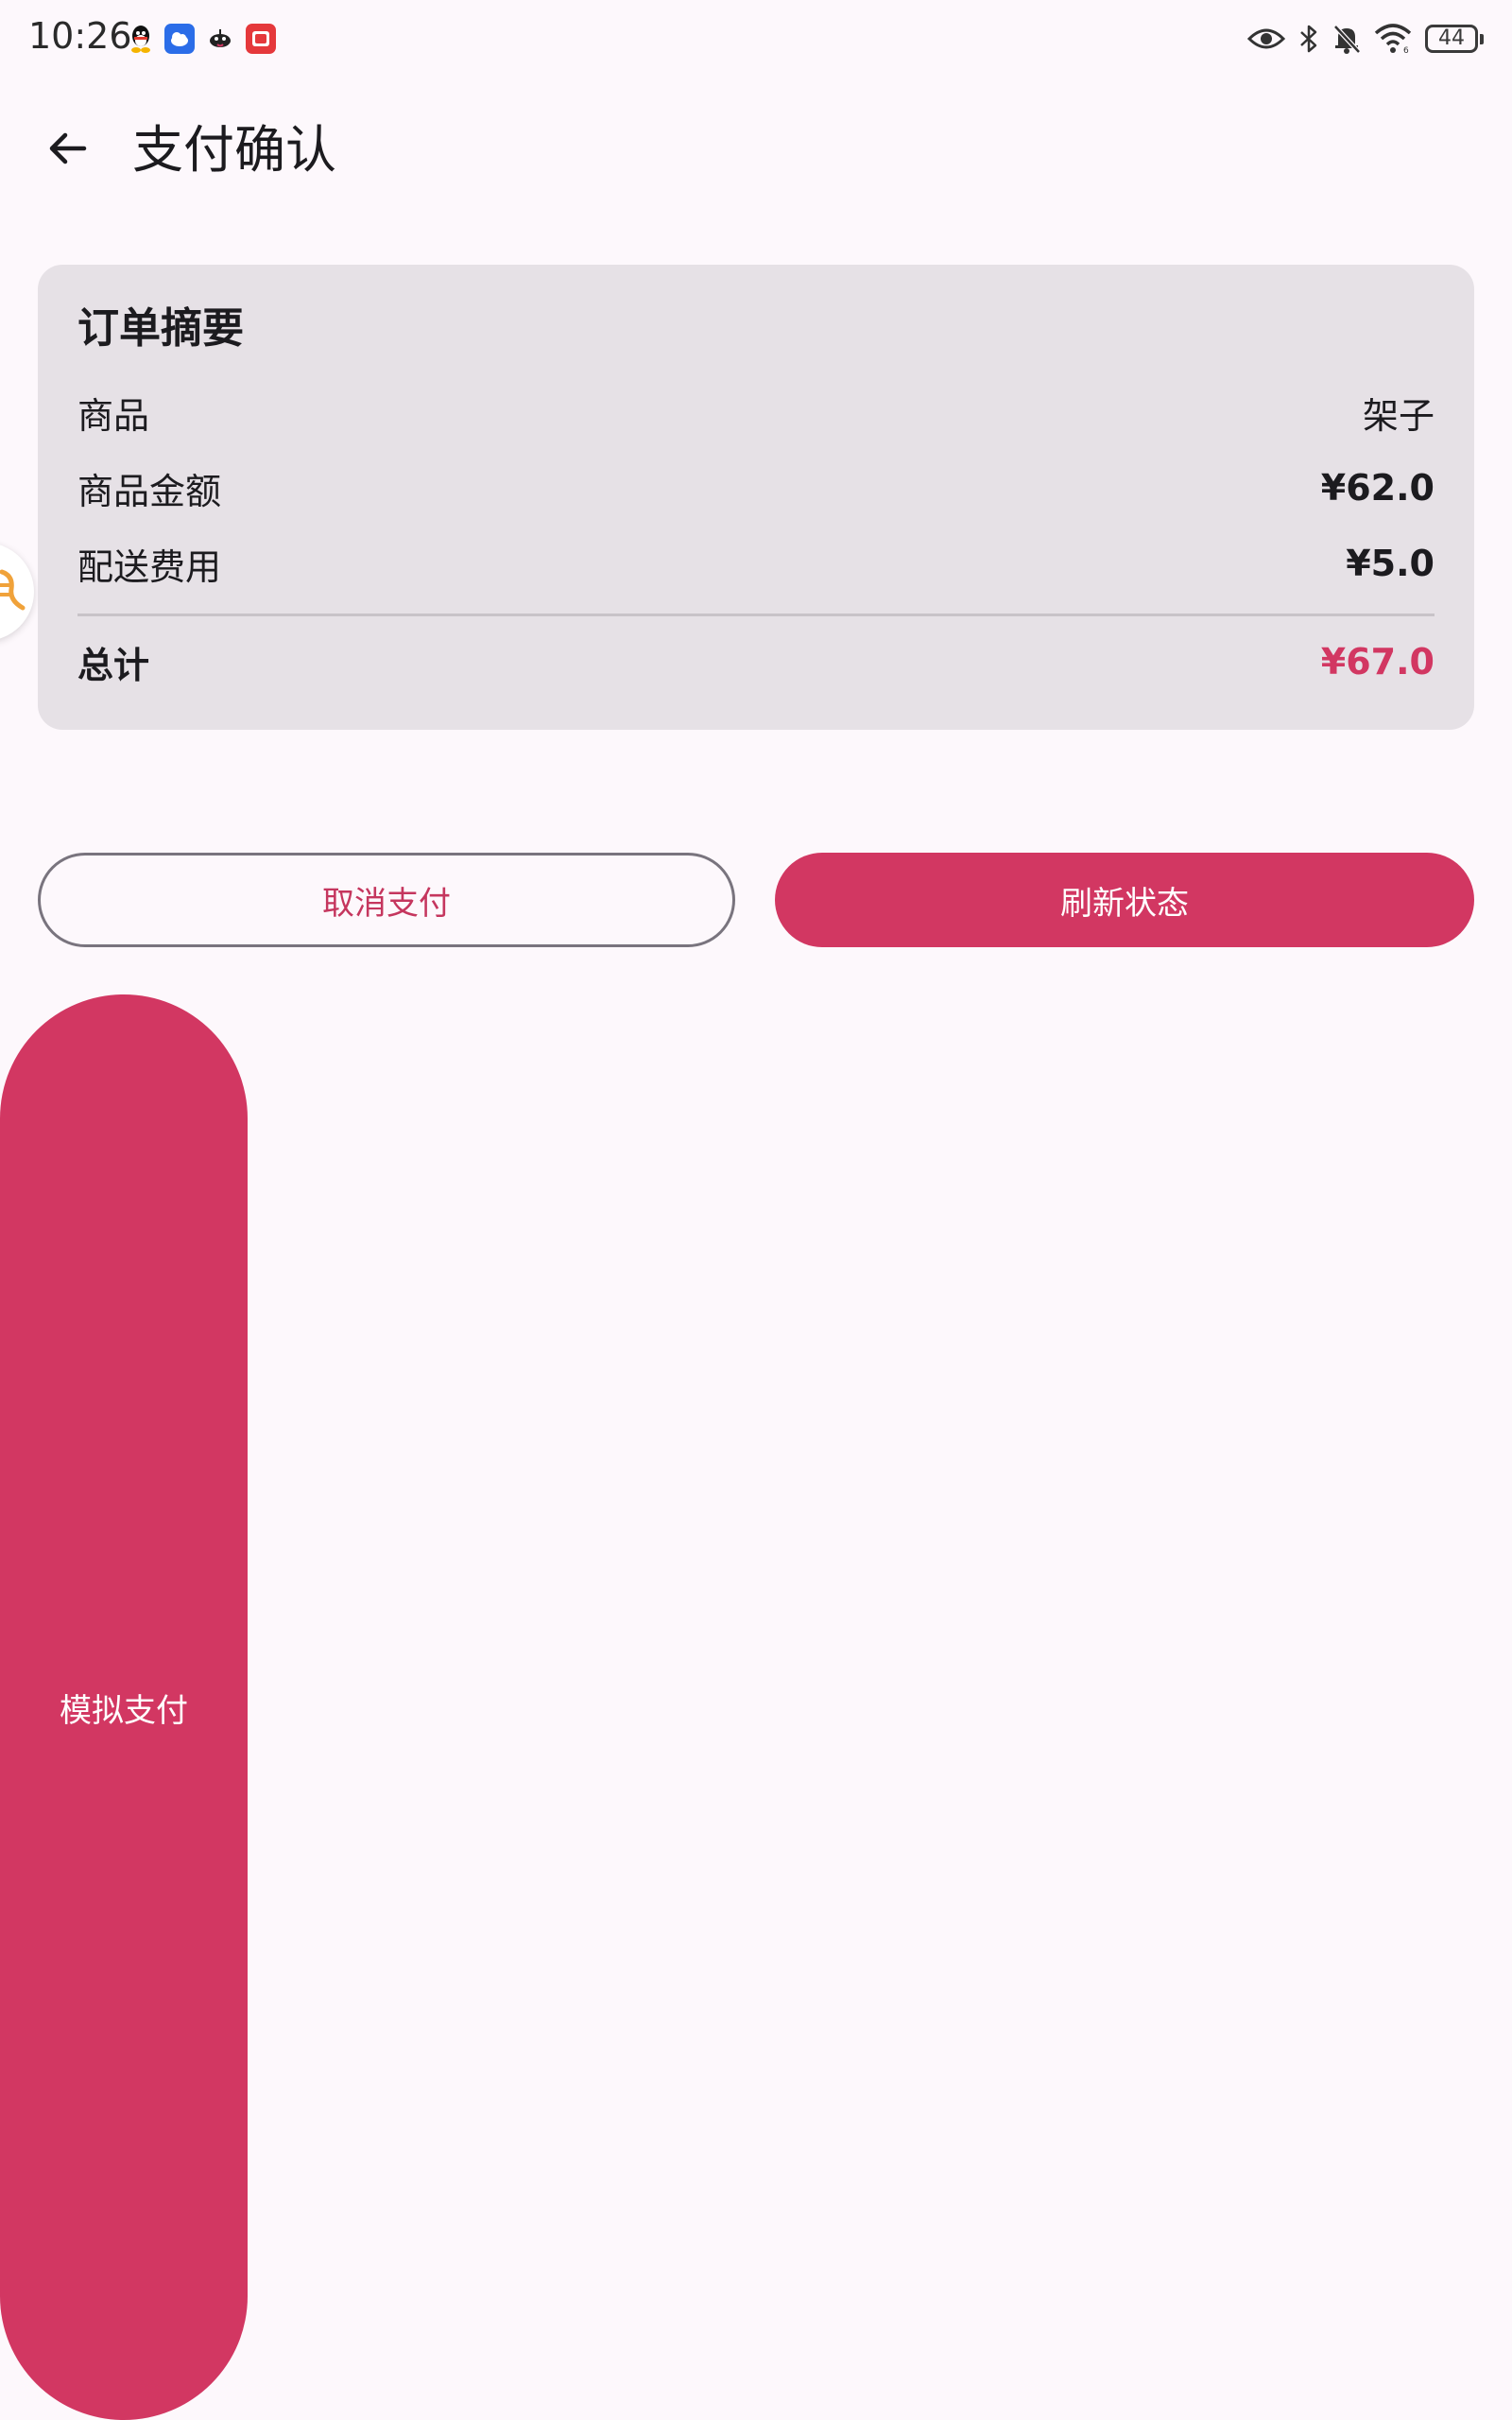 The image size is (1512, 2420). Describe the element at coordinates (1454, 39) in the screenshot. I see `battery-icon: 44` at that location.